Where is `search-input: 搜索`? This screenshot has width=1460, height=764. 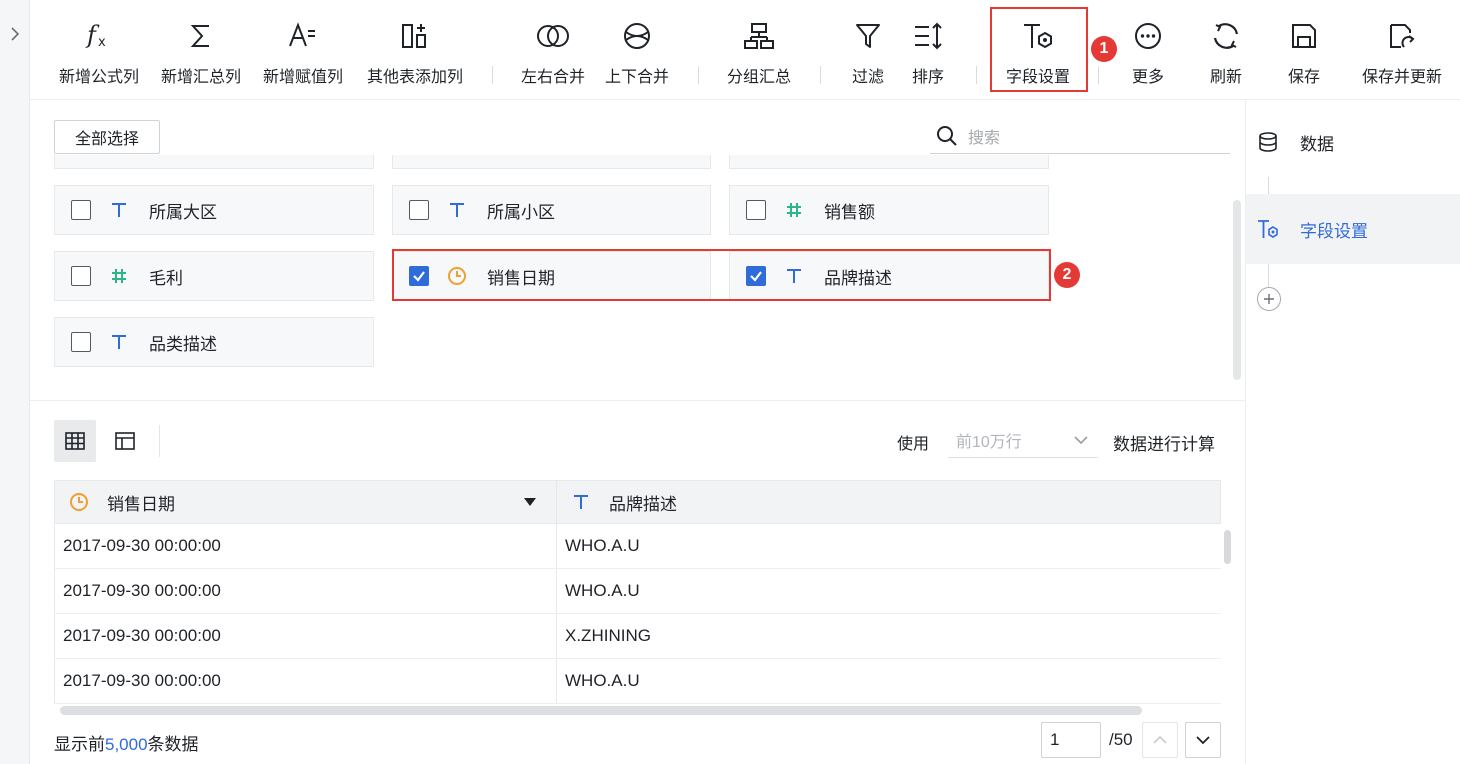 search-input: 搜索 is located at coordinates (984, 136).